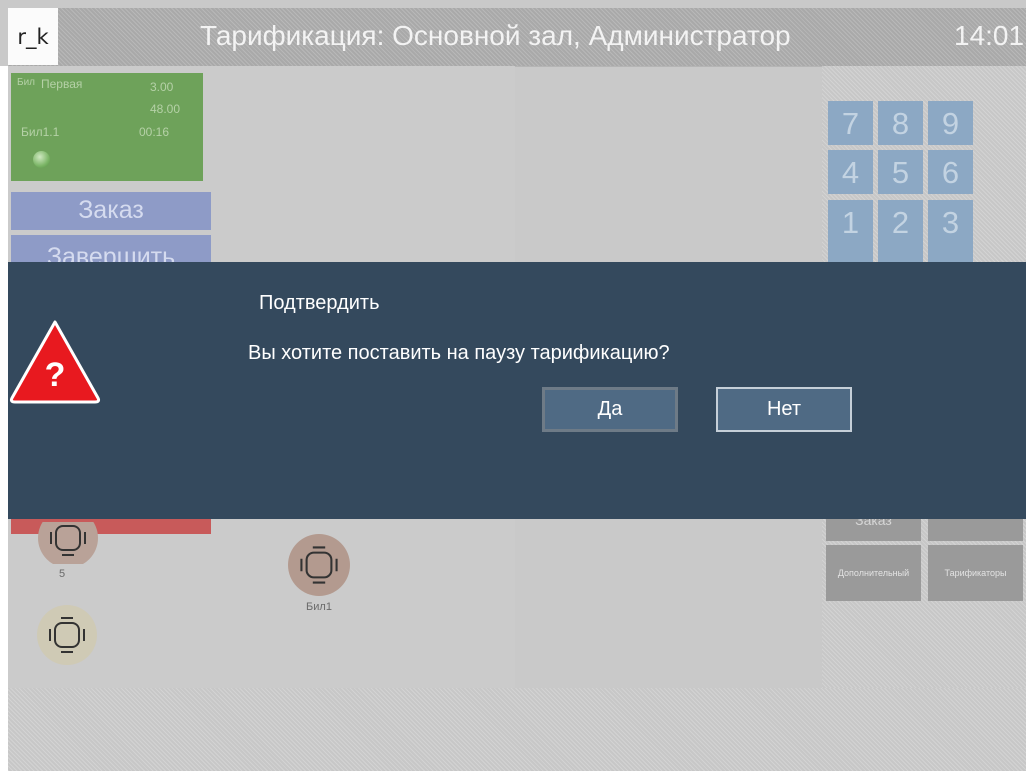 This screenshot has width=1026, height=771. What do you see at coordinates (850, 172) in the screenshot?
I see `numpad-key-4: 4` at bounding box center [850, 172].